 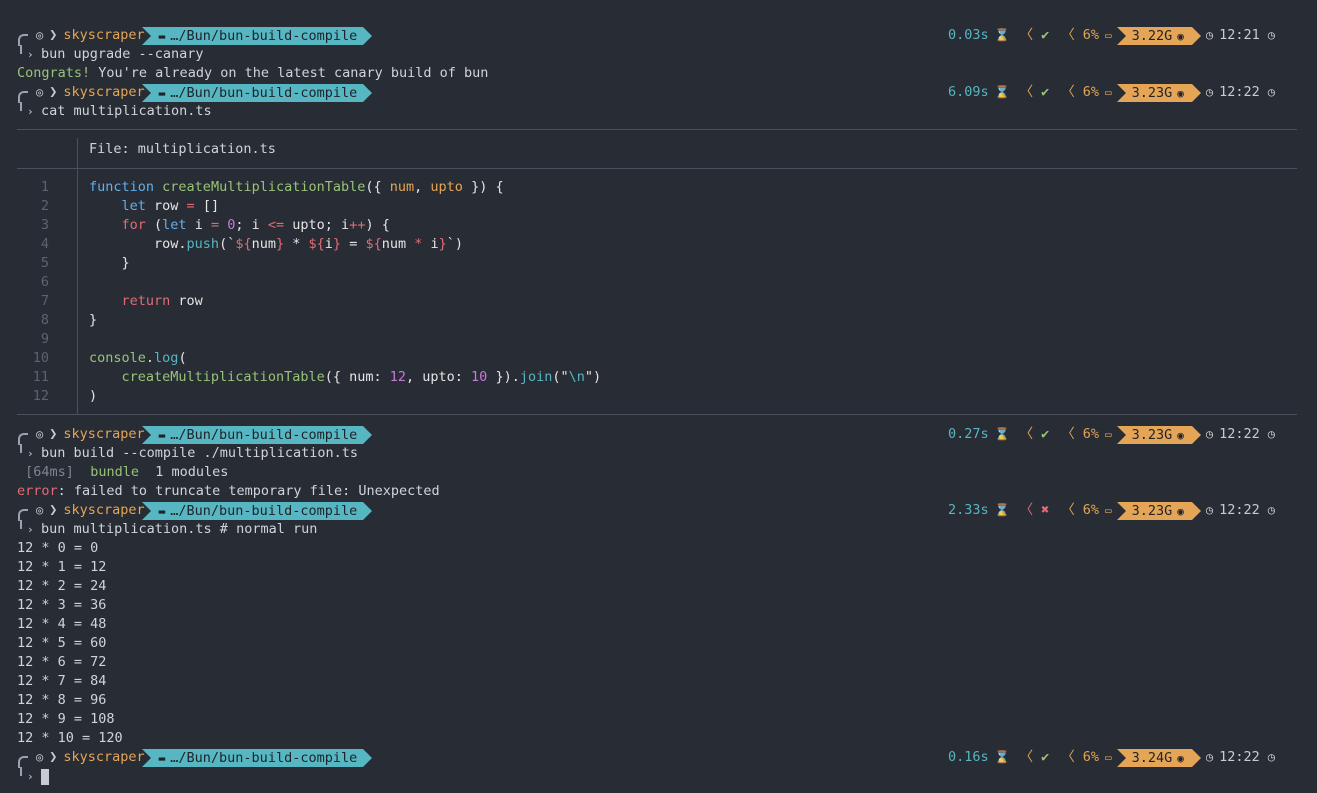 I want to click on command-line: › bun build --compile ./multiplication.ts, so click(x=658, y=453).